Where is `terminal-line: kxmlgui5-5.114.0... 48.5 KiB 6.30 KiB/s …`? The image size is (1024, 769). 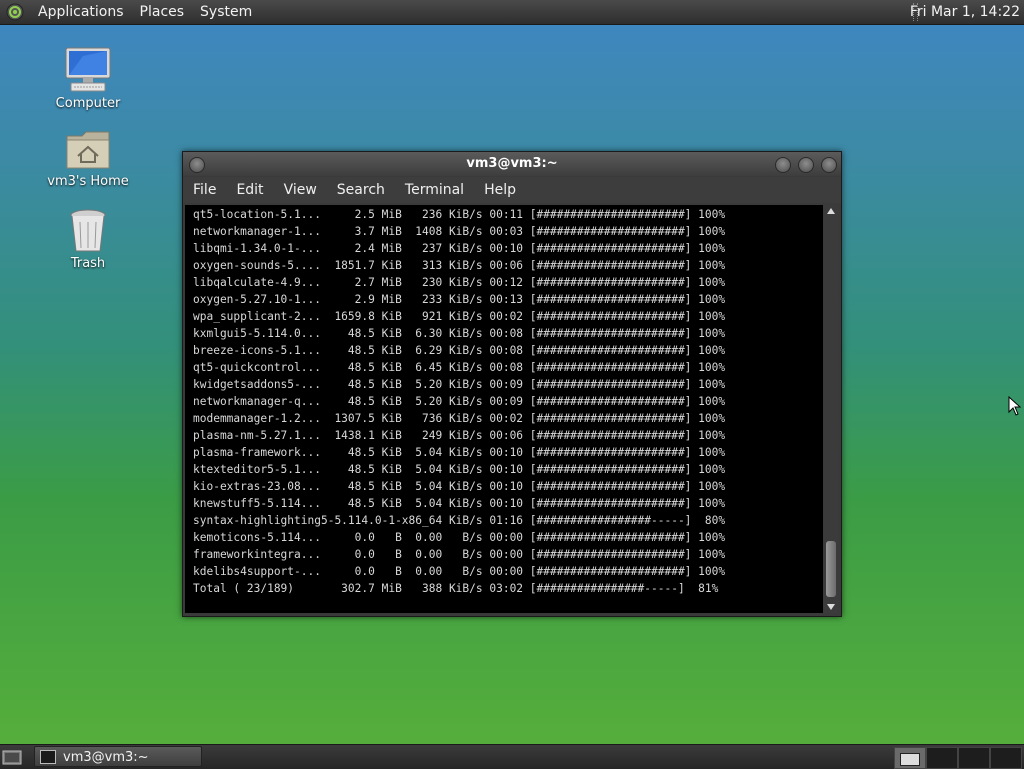 terminal-line: kxmlgui5-5.114.0... 48.5 KiB 6.30 KiB/s … is located at coordinates (459, 333).